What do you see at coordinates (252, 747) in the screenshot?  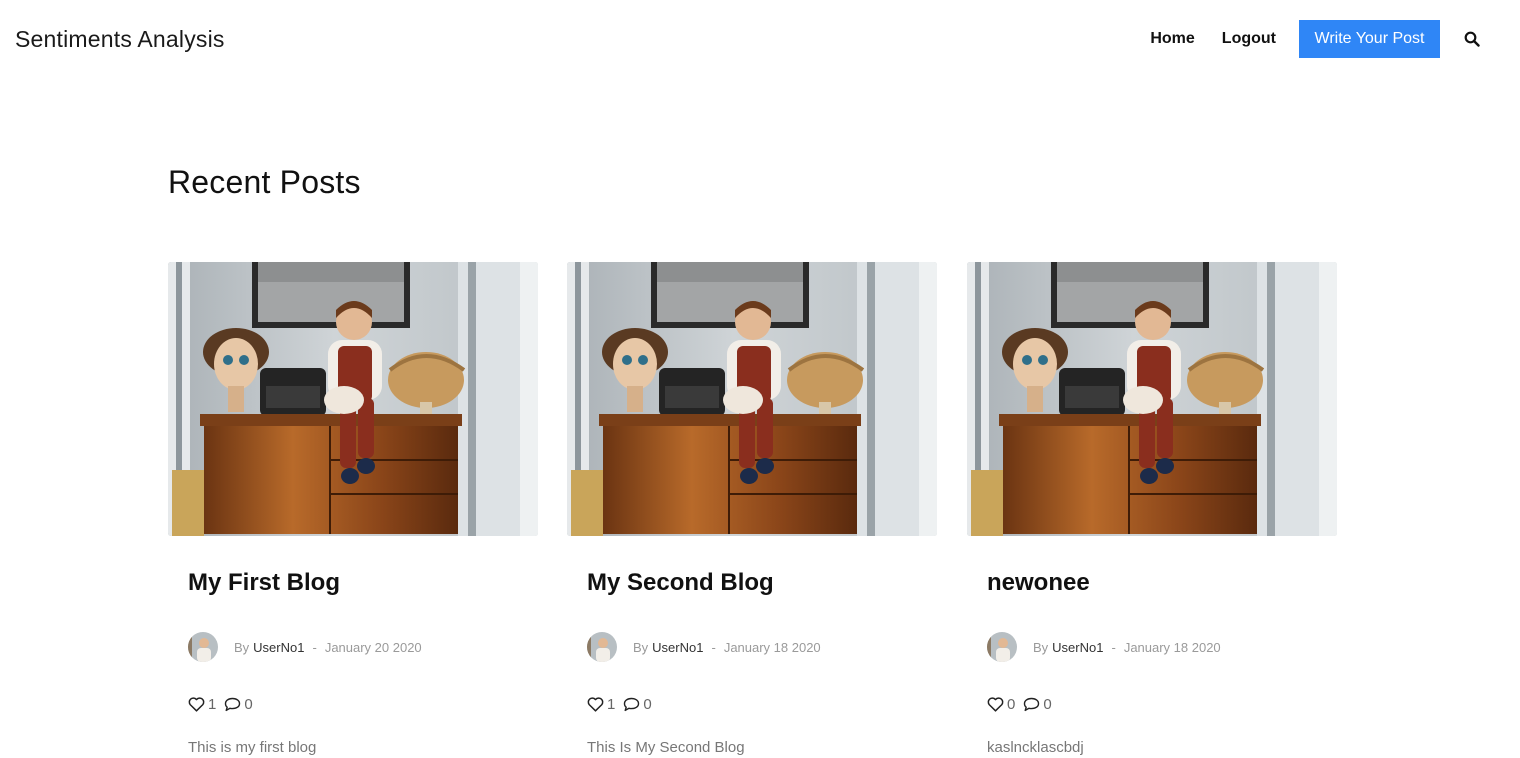 I see `post-excerpt: This is my first blog` at bounding box center [252, 747].